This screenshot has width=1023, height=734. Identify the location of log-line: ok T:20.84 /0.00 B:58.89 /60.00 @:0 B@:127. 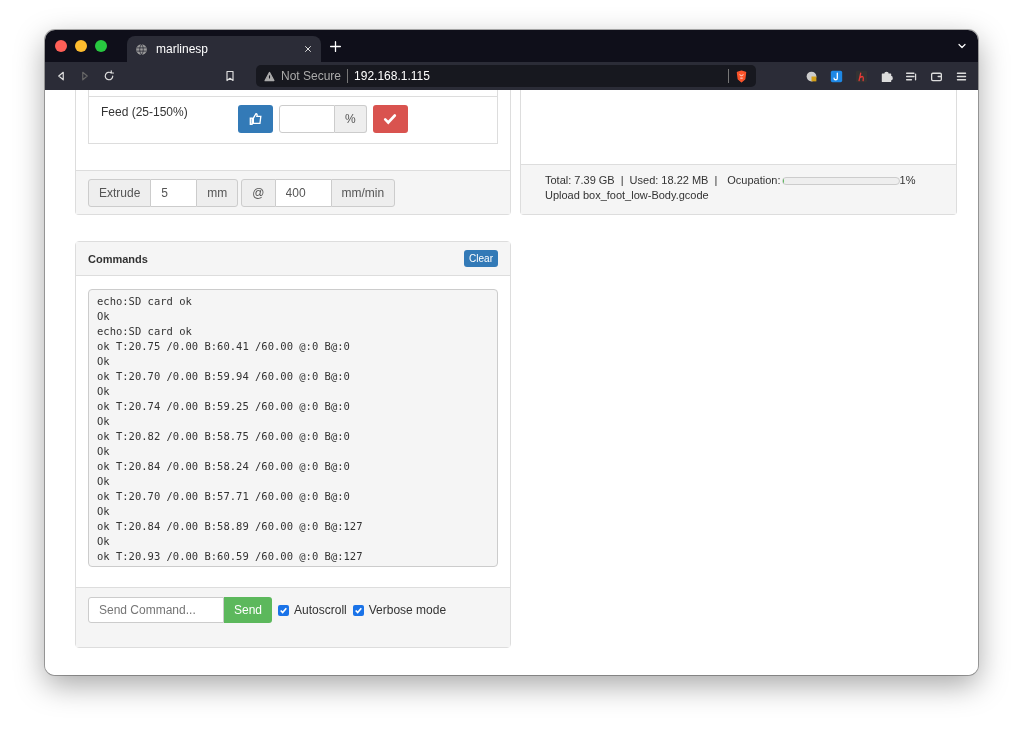
(230, 526).